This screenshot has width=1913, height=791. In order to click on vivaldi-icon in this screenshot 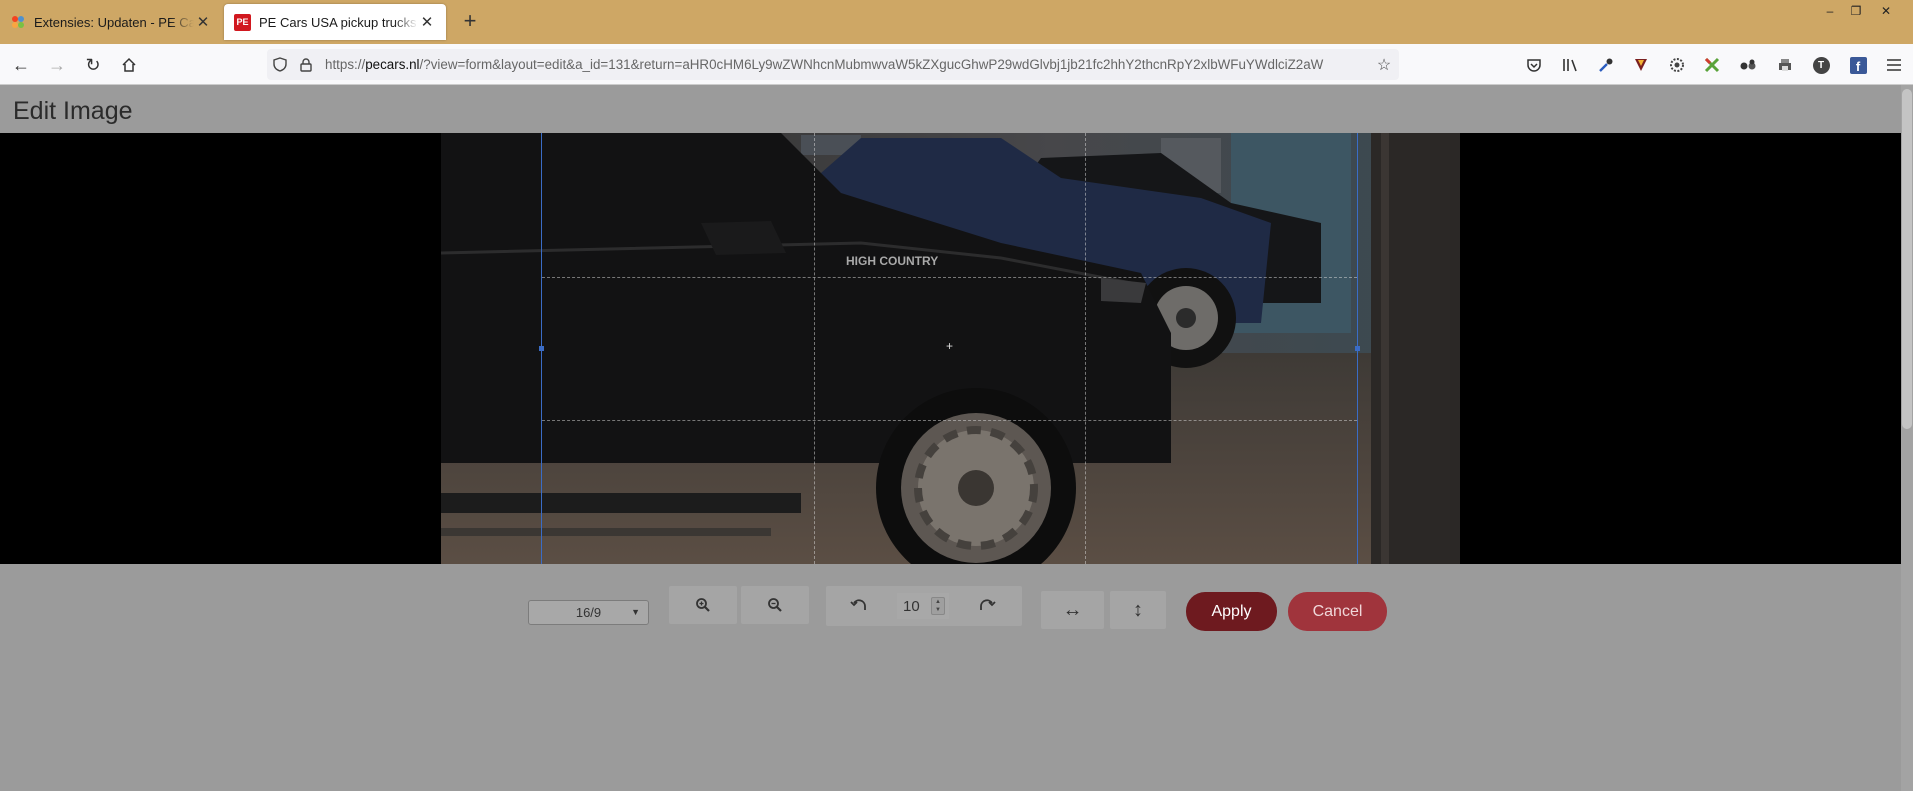, I will do `click(1641, 65)`.